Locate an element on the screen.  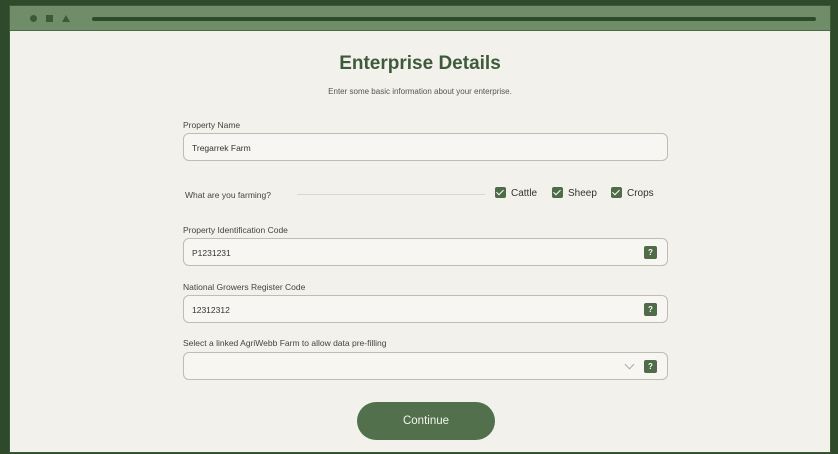
crops-checkbox: Crops is located at coordinates (632, 193).